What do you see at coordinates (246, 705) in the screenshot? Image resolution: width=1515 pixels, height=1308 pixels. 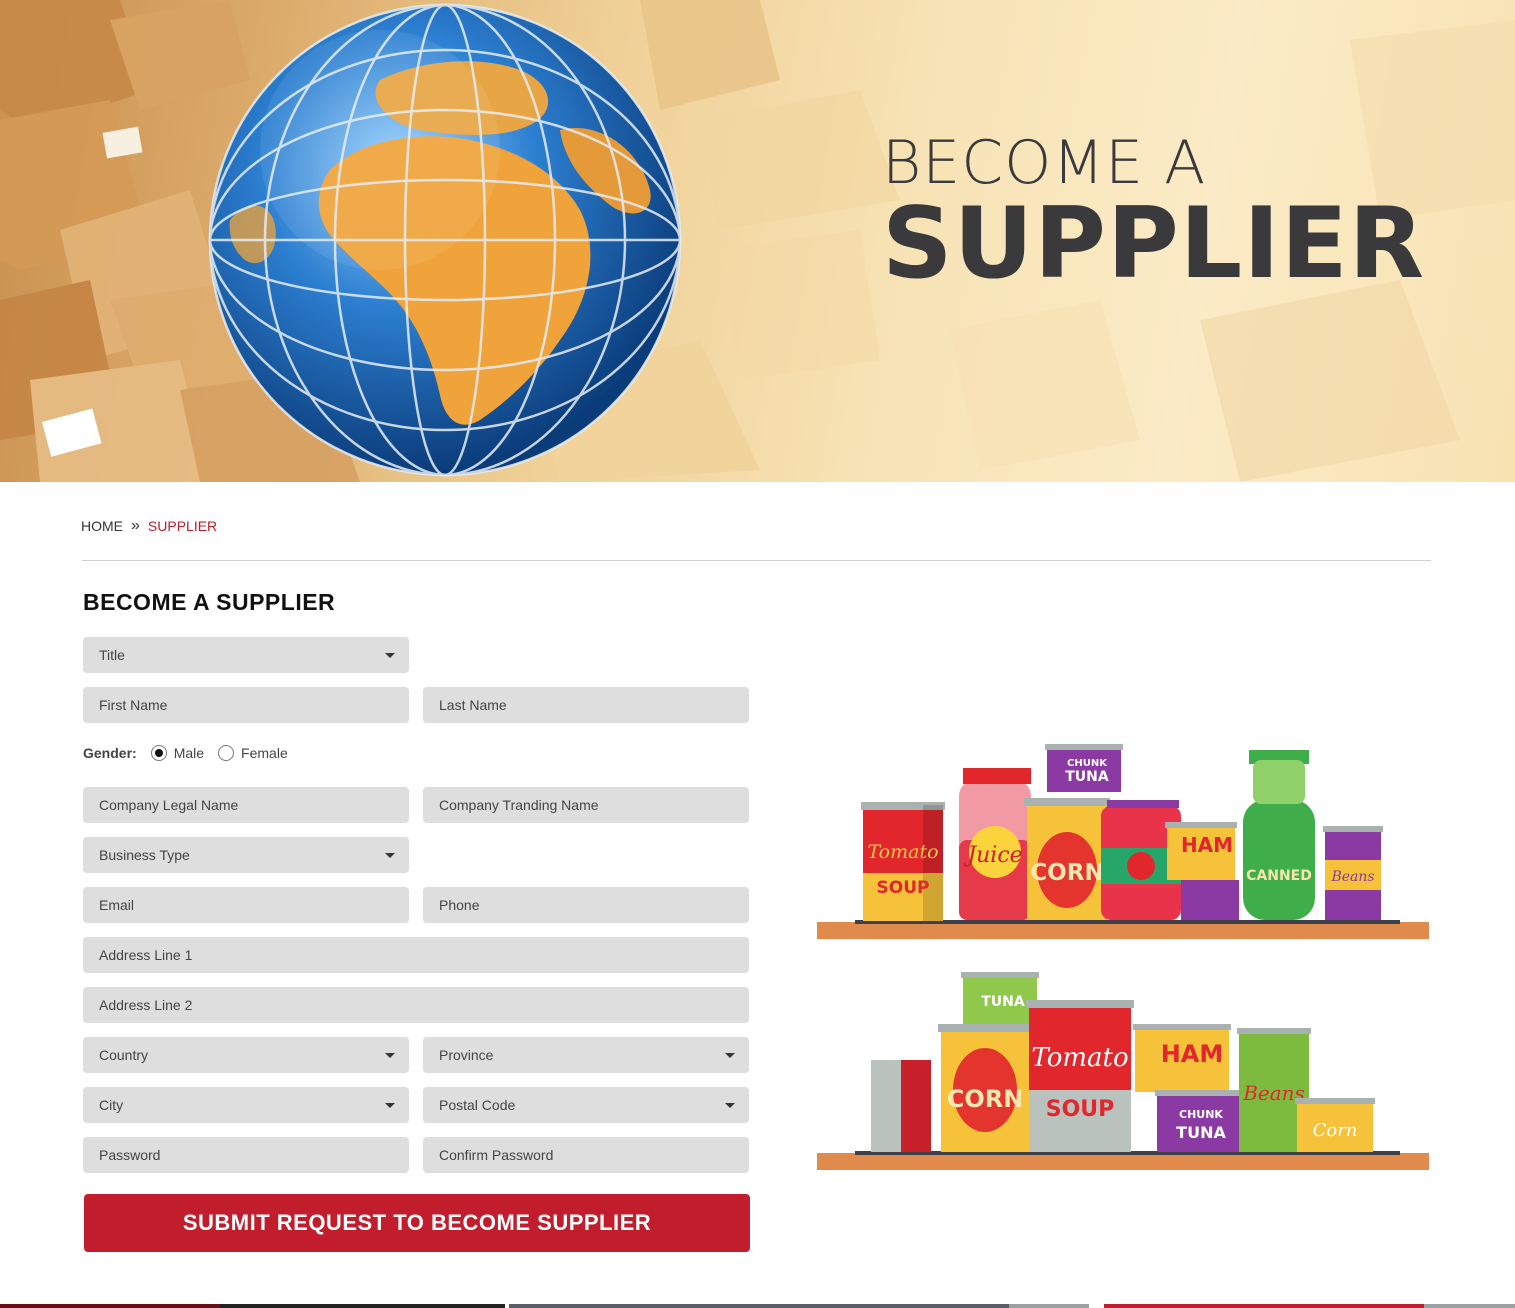 I see `first-name-input: First Name` at bounding box center [246, 705].